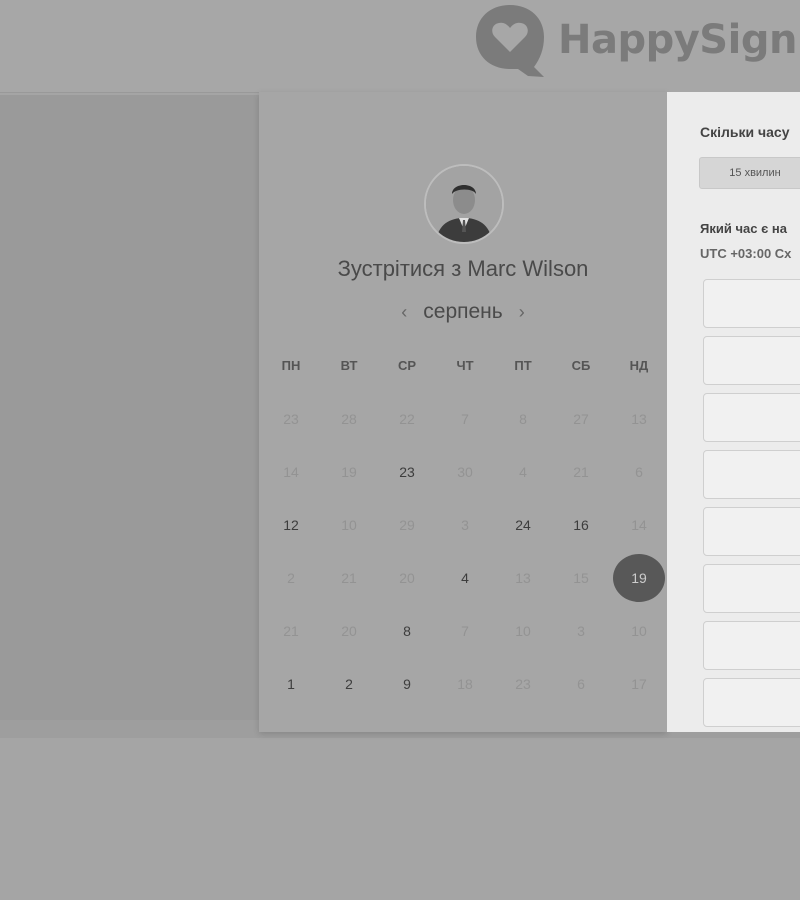  I want to click on avatar, so click(464, 204).